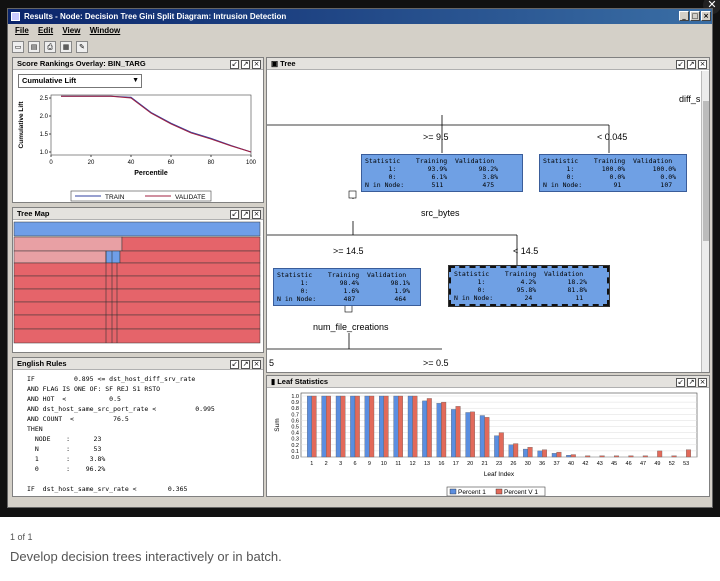 This screenshot has width=720, height=581. I want to click on menu-window: Window, so click(105, 30).